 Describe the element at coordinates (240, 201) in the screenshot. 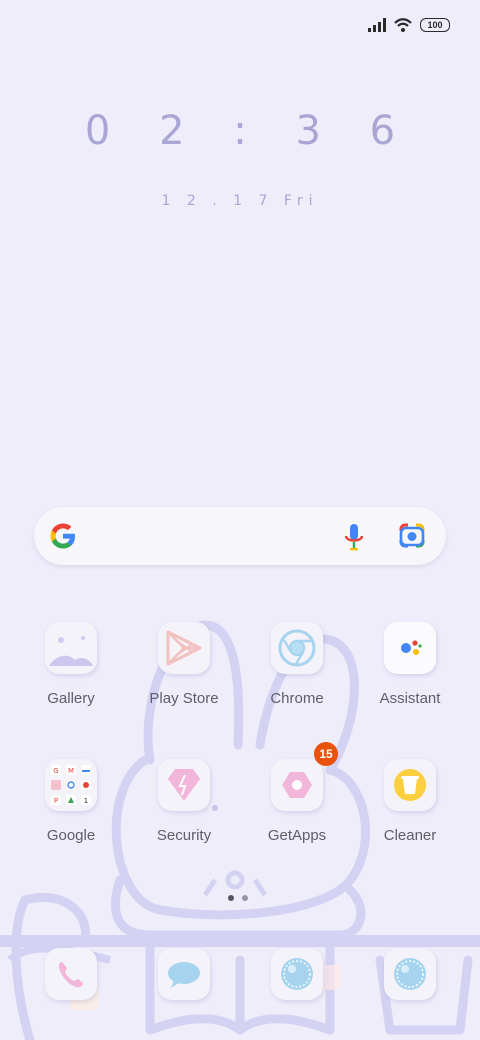

I see `clock-date: 1 2 . 1 7 Fri` at that location.